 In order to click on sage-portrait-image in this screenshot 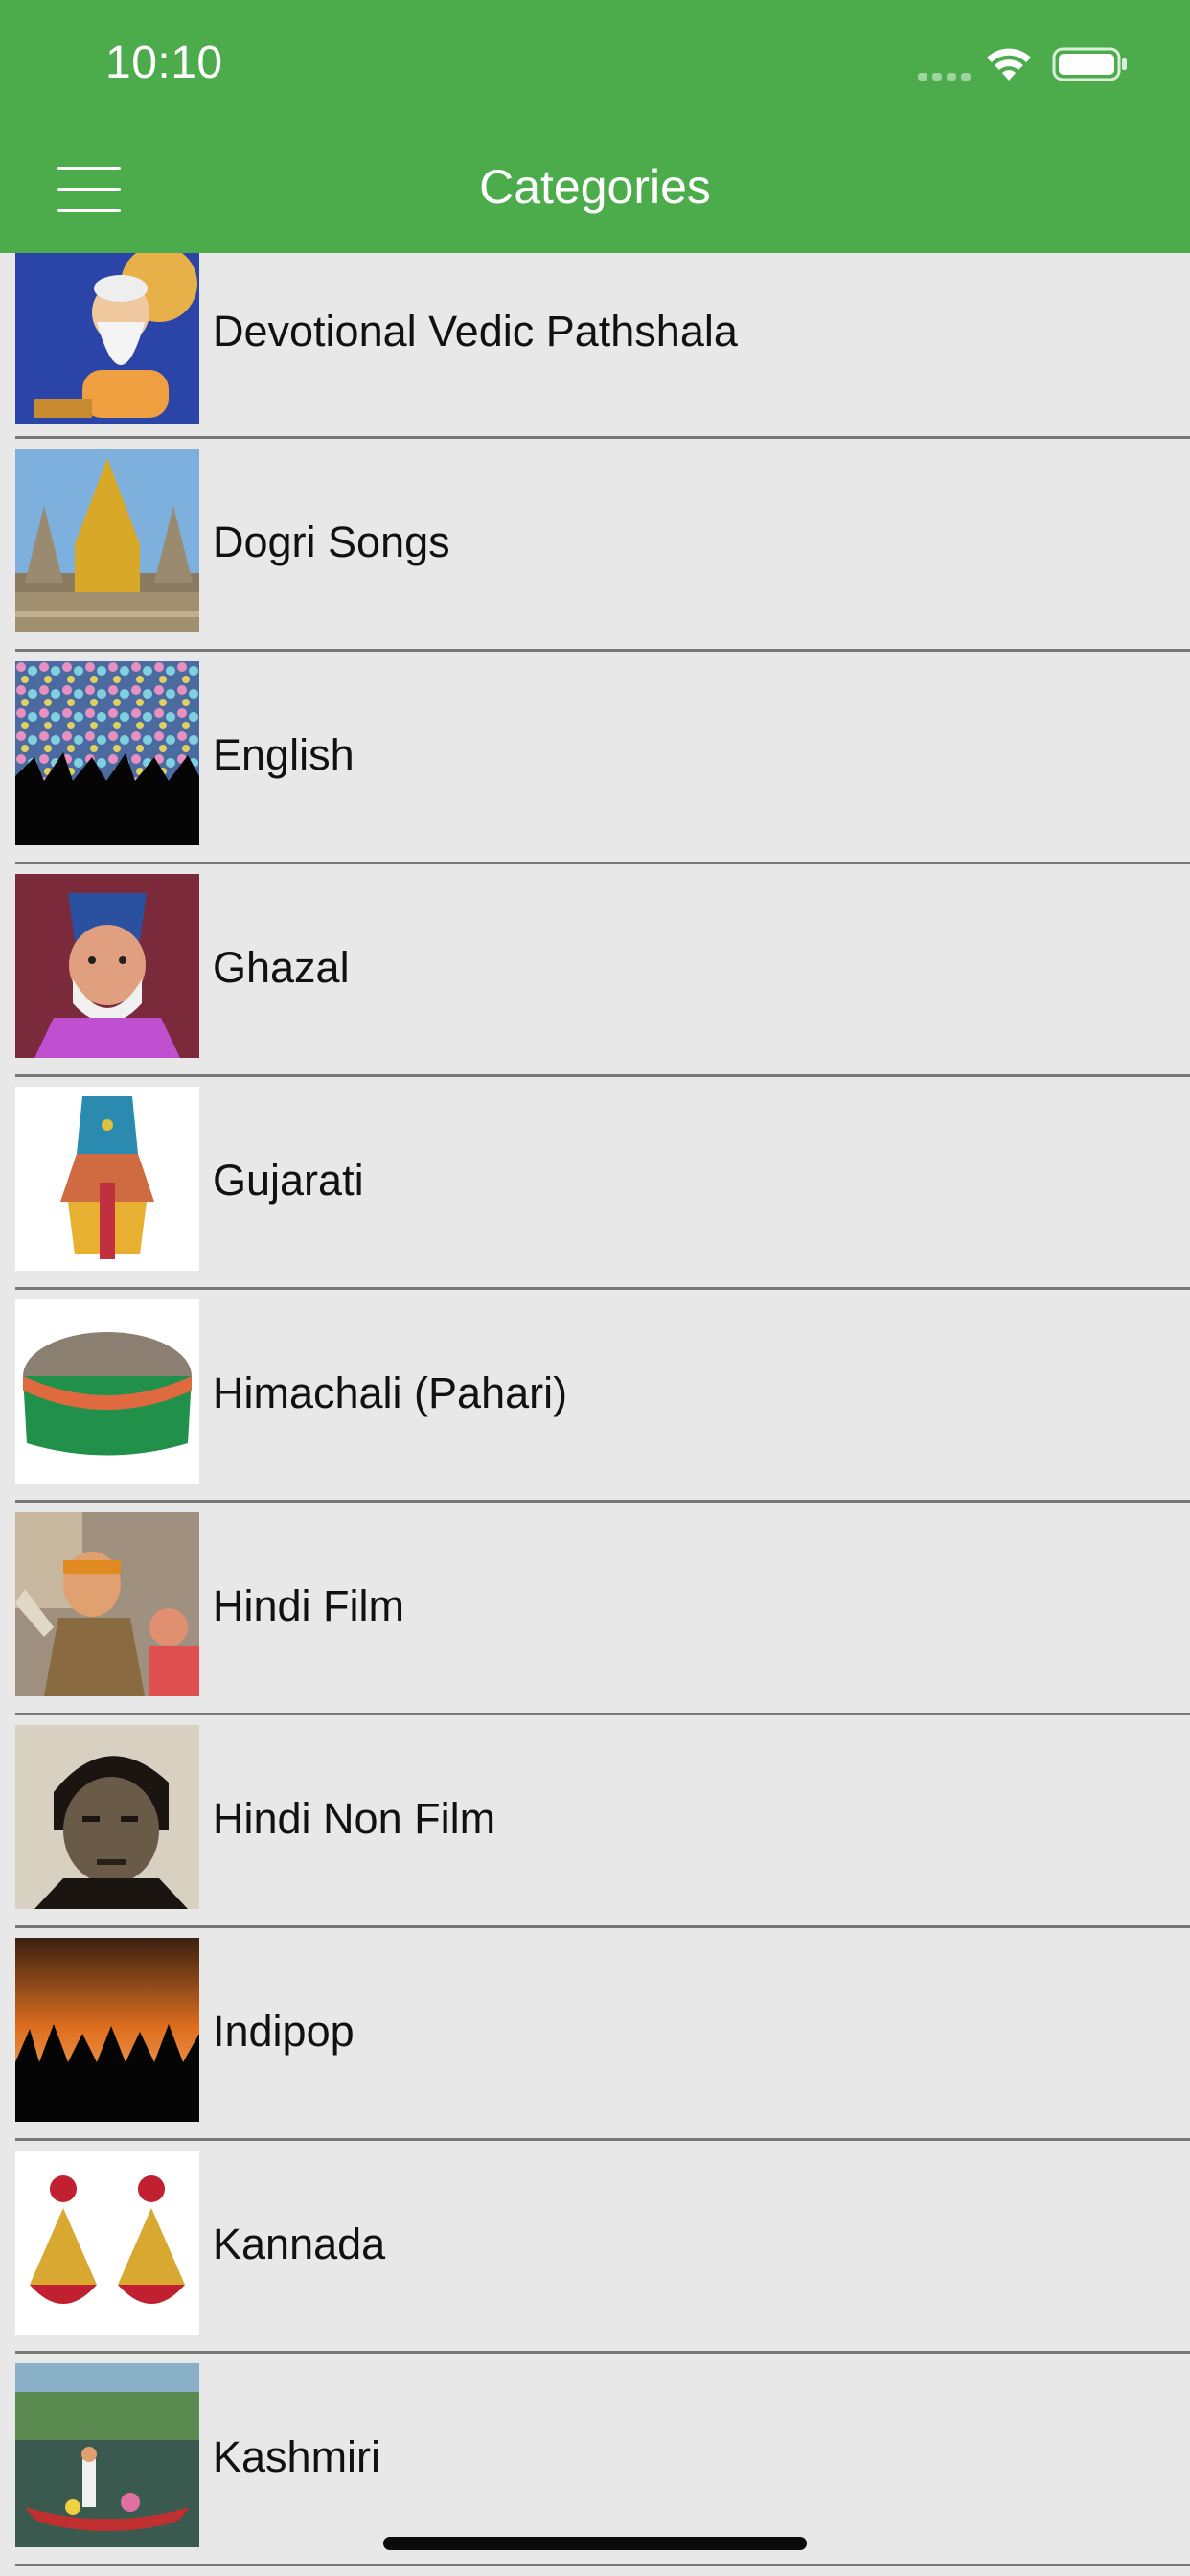, I will do `click(107, 334)`.